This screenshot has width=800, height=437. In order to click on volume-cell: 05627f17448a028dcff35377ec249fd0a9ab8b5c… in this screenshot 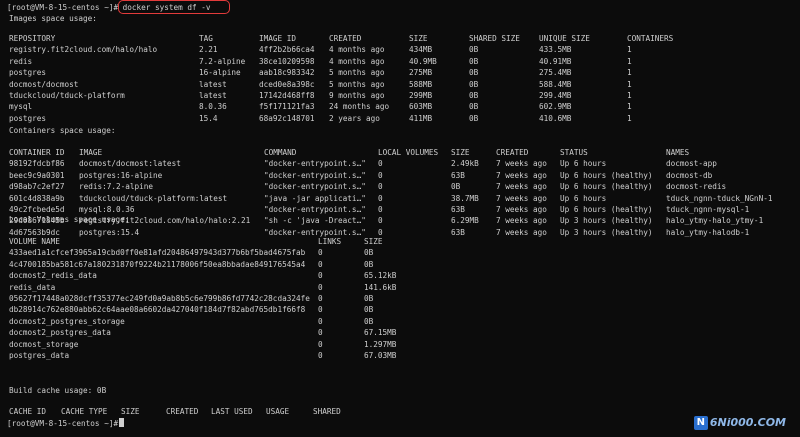, I will do `click(159, 298)`.